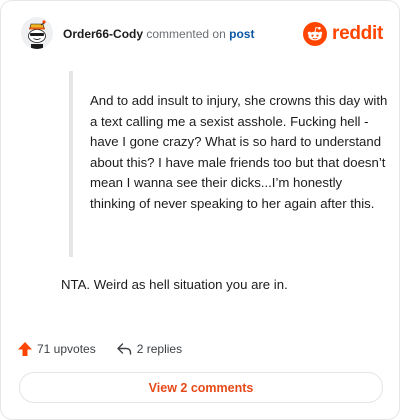 This screenshot has height=420, width=400. Describe the element at coordinates (99, 349) in the screenshot. I see `comment-actions: 71 upvotes 2 replies` at that location.